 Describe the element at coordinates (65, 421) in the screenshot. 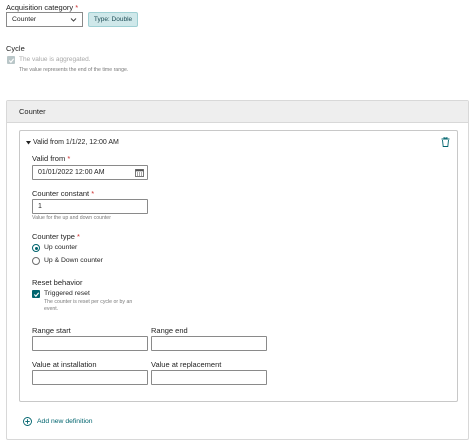

I see `add-new-definition-label: Add new definition` at that location.